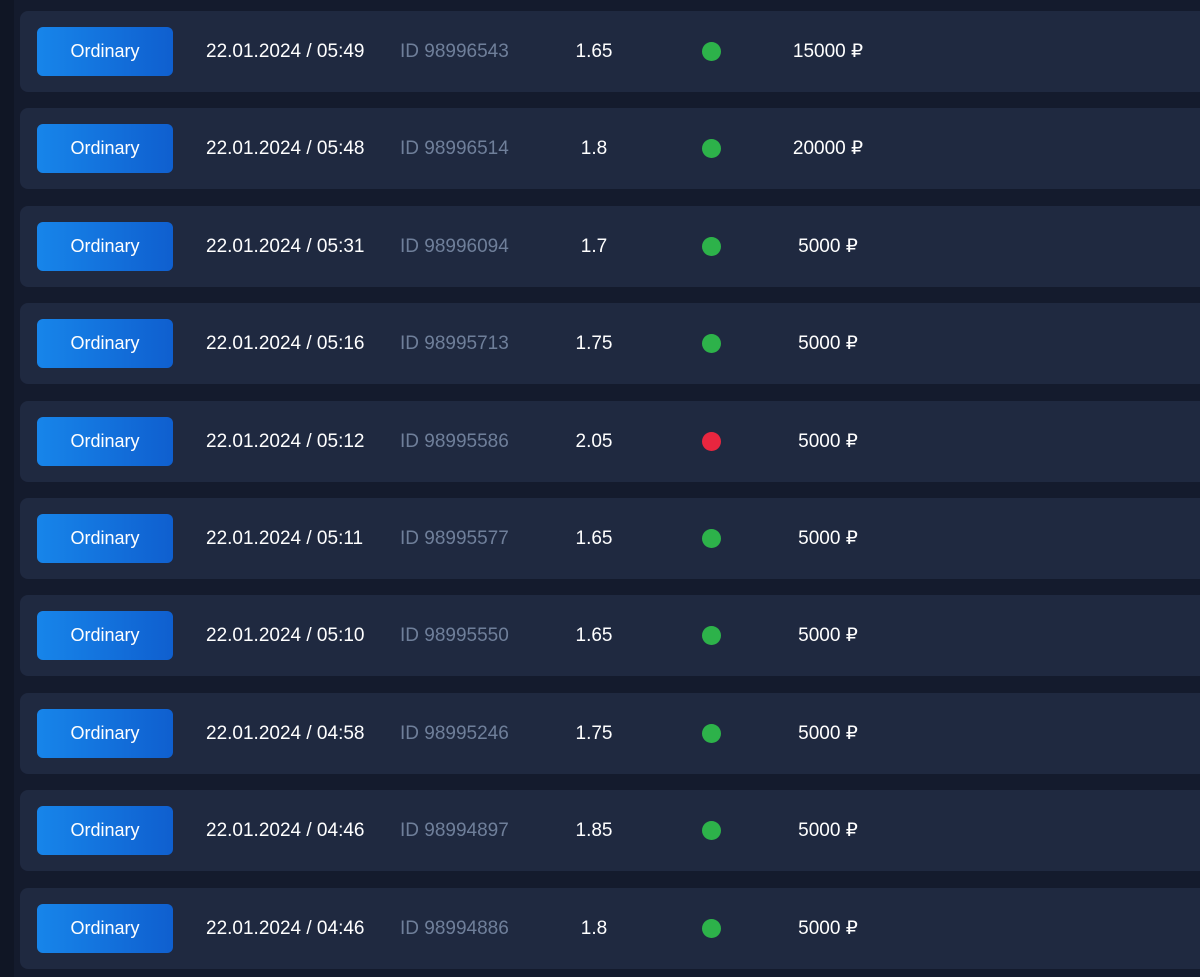  What do you see at coordinates (454, 831) in the screenshot?
I see `bet-id: ID 98994897` at bounding box center [454, 831].